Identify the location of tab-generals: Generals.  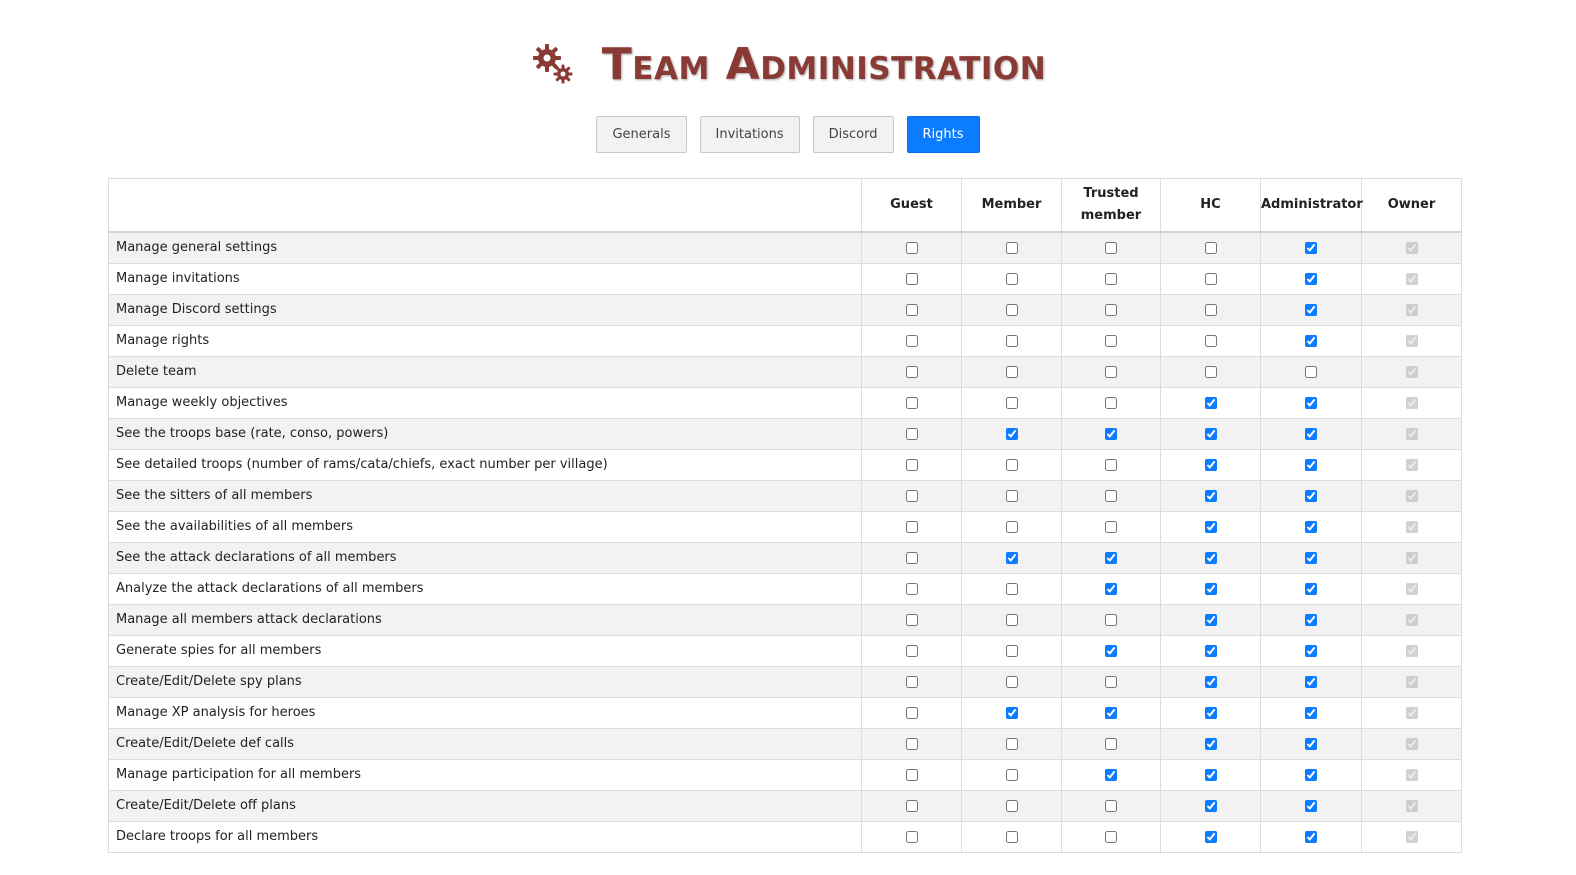
(641, 134).